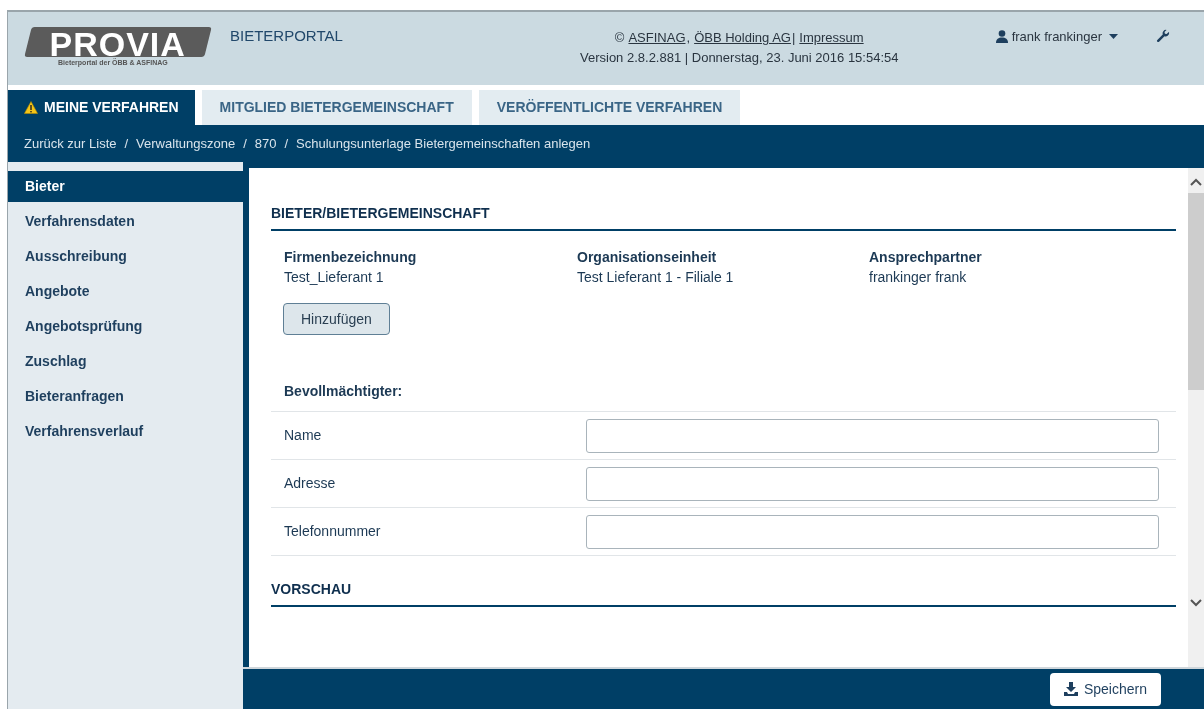  Describe the element at coordinates (1196, 291) in the screenshot. I see `scrollbar-thumb` at that location.